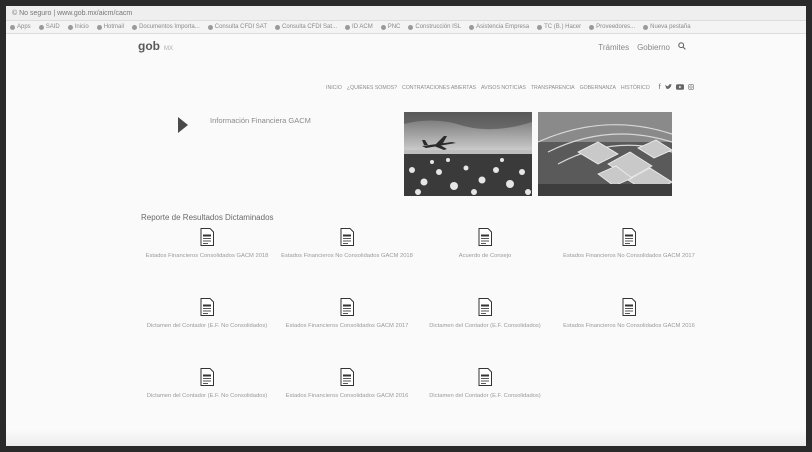  I want to click on bookmark-item: ID ACM, so click(359, 27).